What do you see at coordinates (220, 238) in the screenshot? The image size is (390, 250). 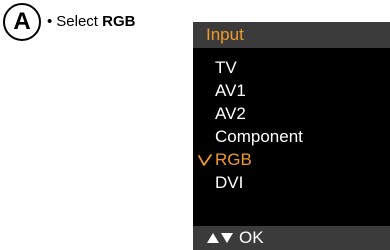 I see `nav-arrows` at bounding box center [220, 238].